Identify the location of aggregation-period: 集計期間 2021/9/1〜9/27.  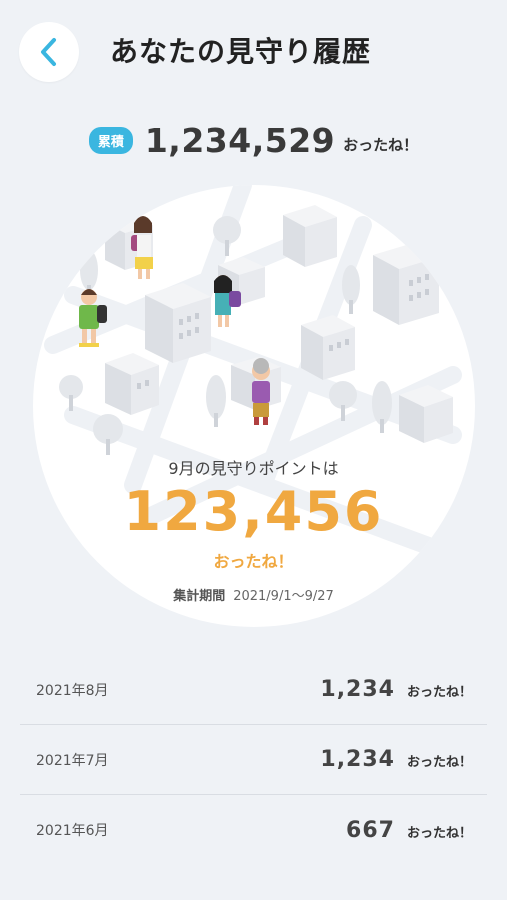
(253, 594).